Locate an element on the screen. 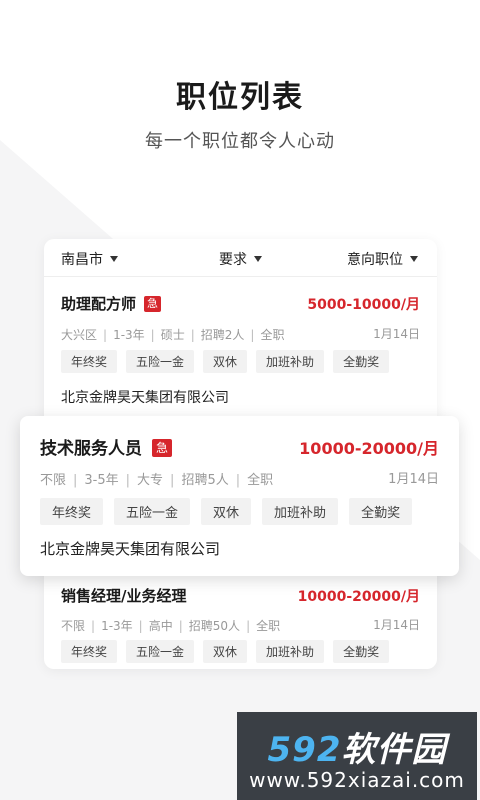 This screenshot has width=480, height=800. job-headcount: 招聘2人 is located at coordinates (222, 335).